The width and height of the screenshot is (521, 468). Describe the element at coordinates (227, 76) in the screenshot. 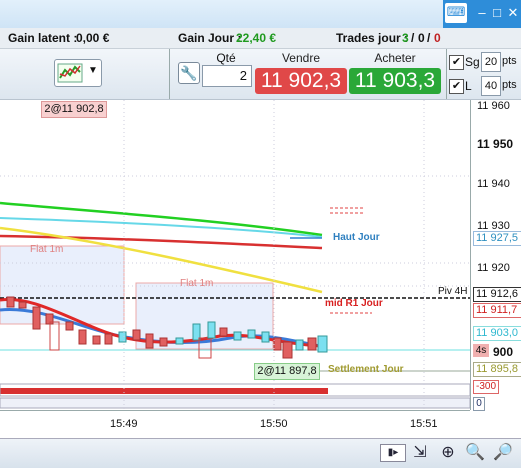

I see `quantity-input: 2` at that location.